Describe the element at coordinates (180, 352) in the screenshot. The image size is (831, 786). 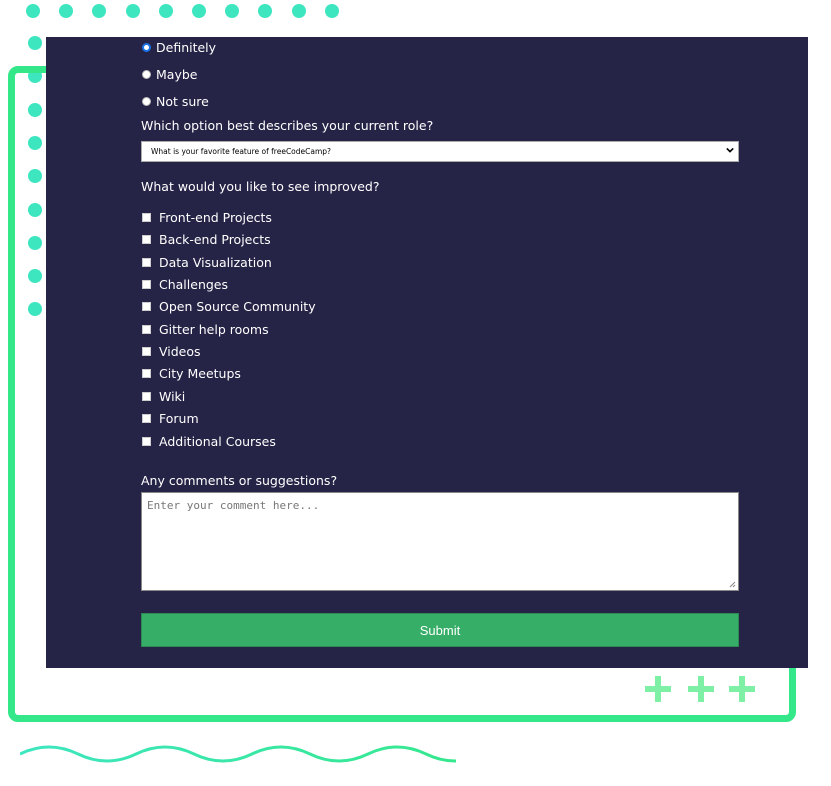
I see `checkbox-label: Videos` at that location.